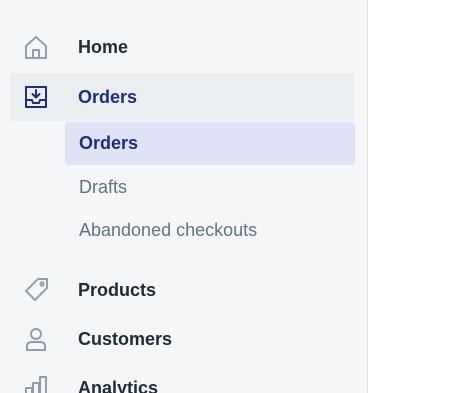 The width and height of the screenshot is (471, 393). What do you see at coordinates (168, 230) in the screenshot?
I see `subnav-item-label: Abandoned checkouts` at bounding box center [168, 230].